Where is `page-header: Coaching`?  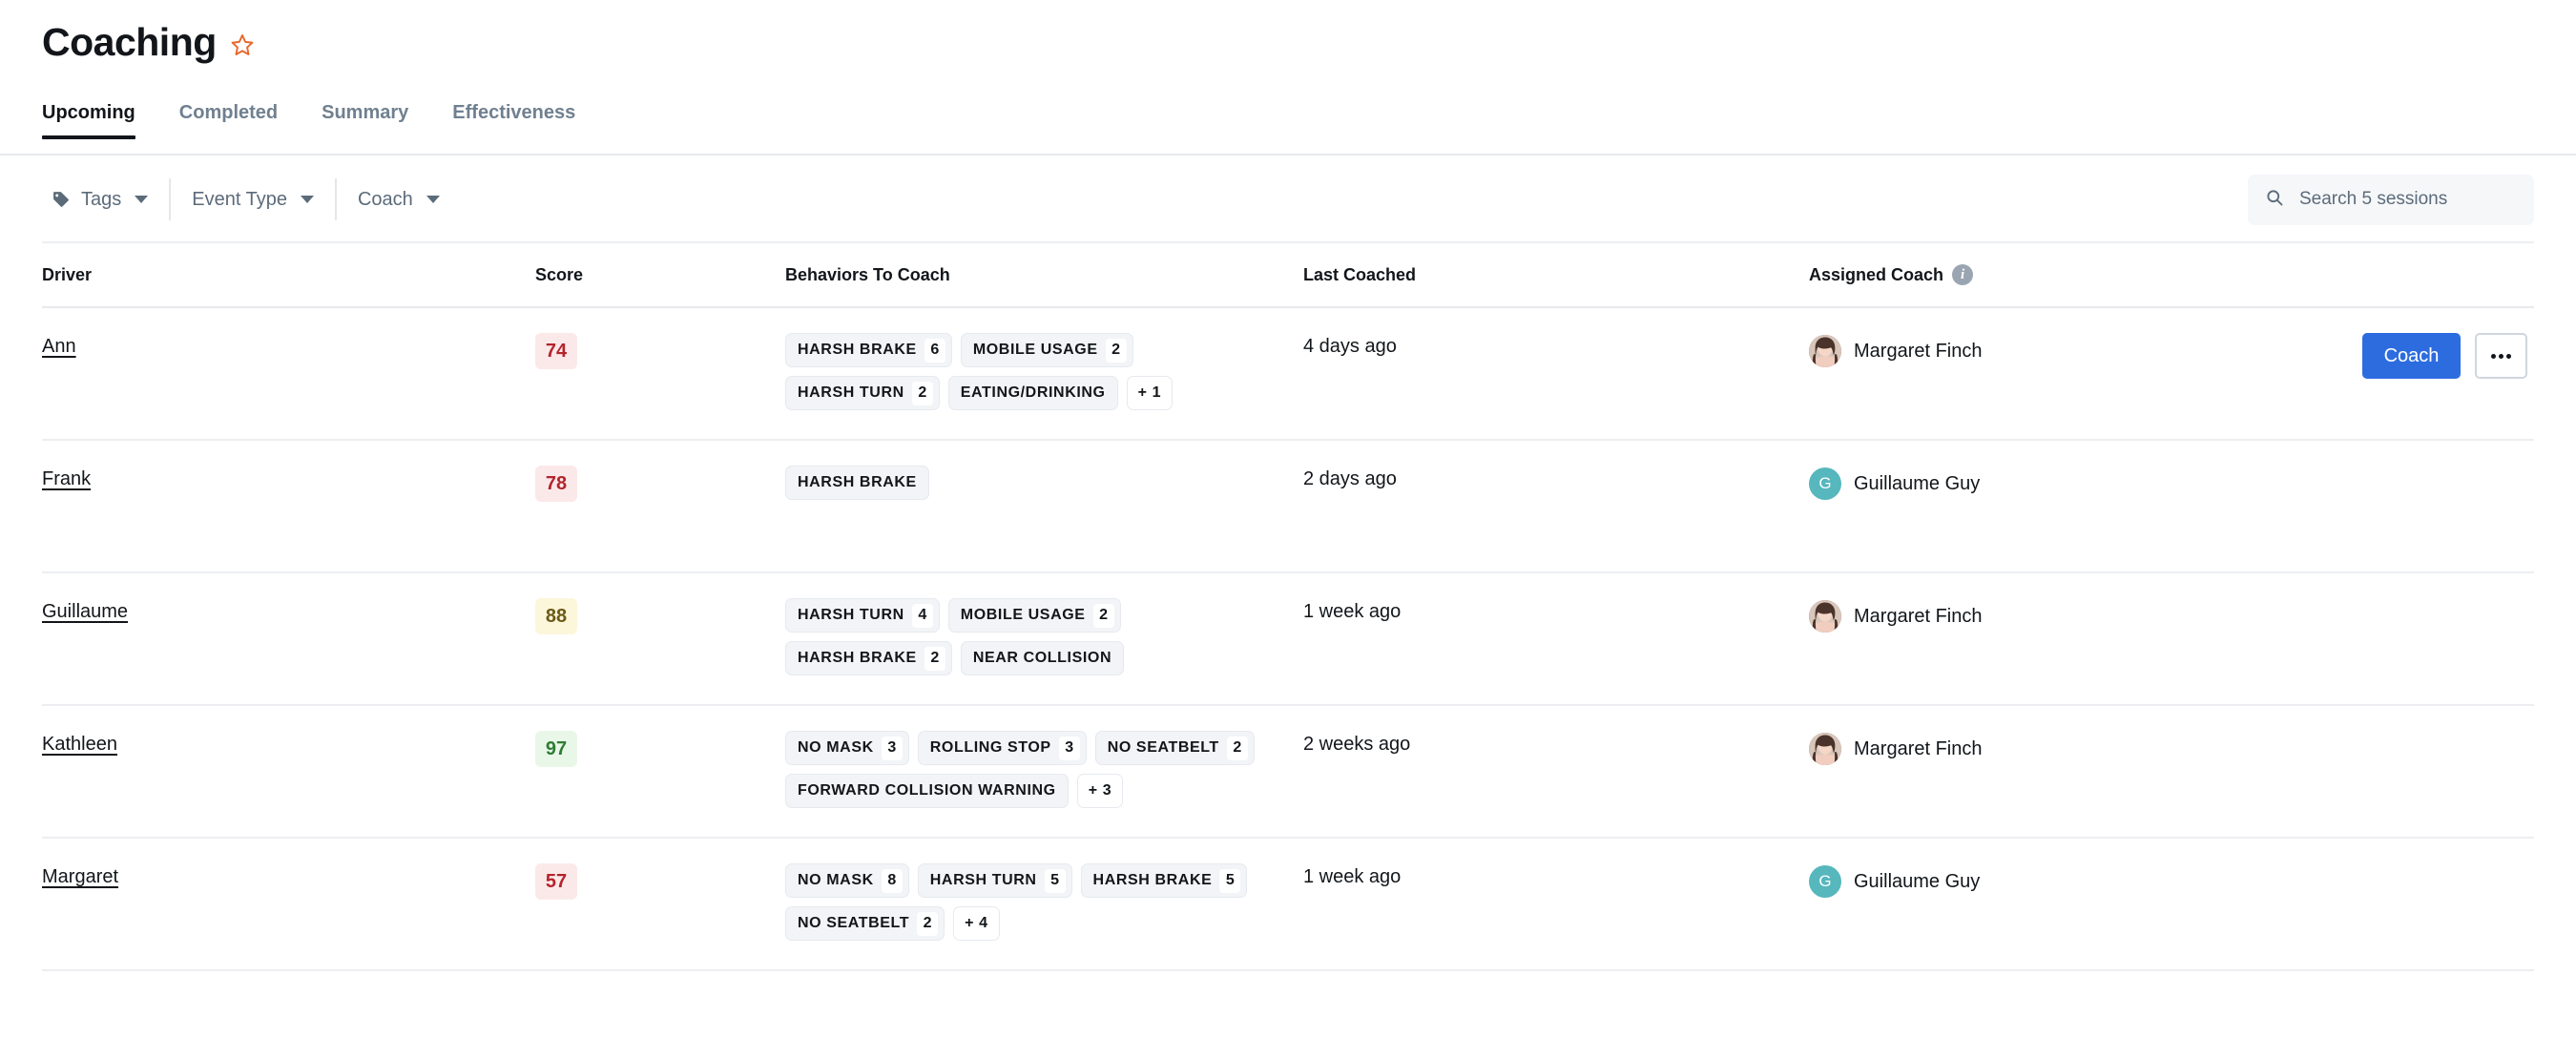 page-header: Coaching is located at coordinates (1288, 32).